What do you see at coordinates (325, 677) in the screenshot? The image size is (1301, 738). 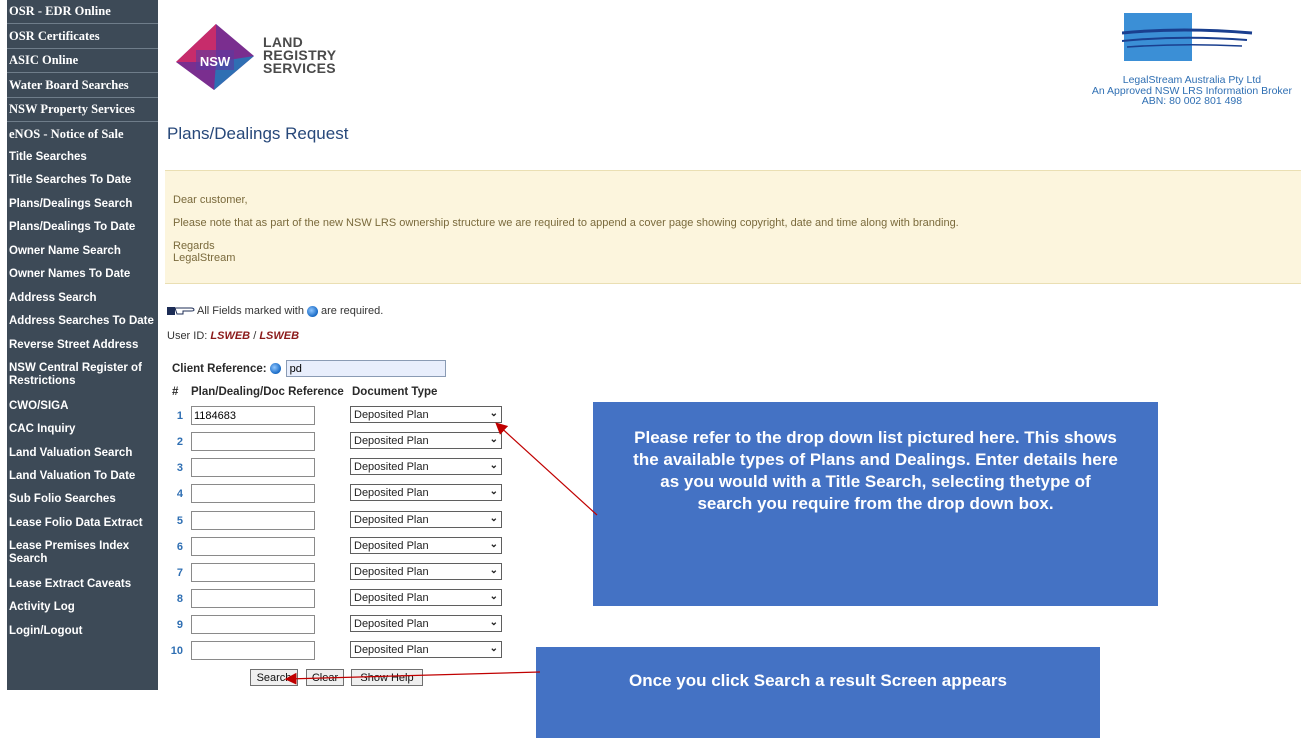 I see `clear-button: Clear` at bounding box center [325, 677].